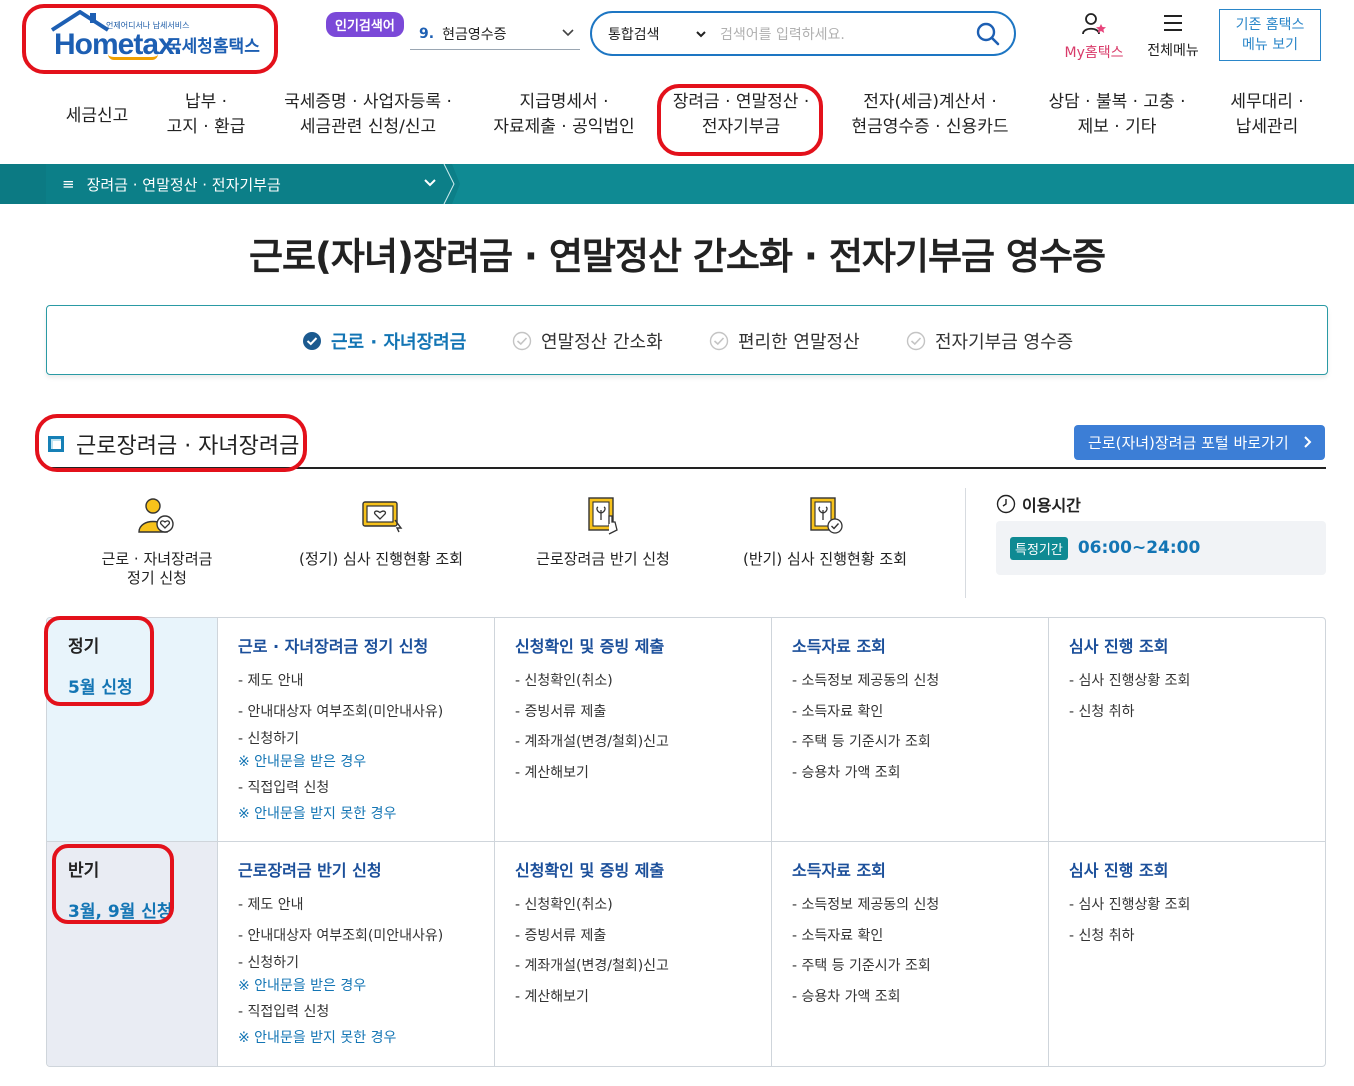  What do you see at coordinates (587, 341) in the screenshot?
I see `tab-year-end-simplified: 연말정산 간소화` at bounding box center [587, 341].